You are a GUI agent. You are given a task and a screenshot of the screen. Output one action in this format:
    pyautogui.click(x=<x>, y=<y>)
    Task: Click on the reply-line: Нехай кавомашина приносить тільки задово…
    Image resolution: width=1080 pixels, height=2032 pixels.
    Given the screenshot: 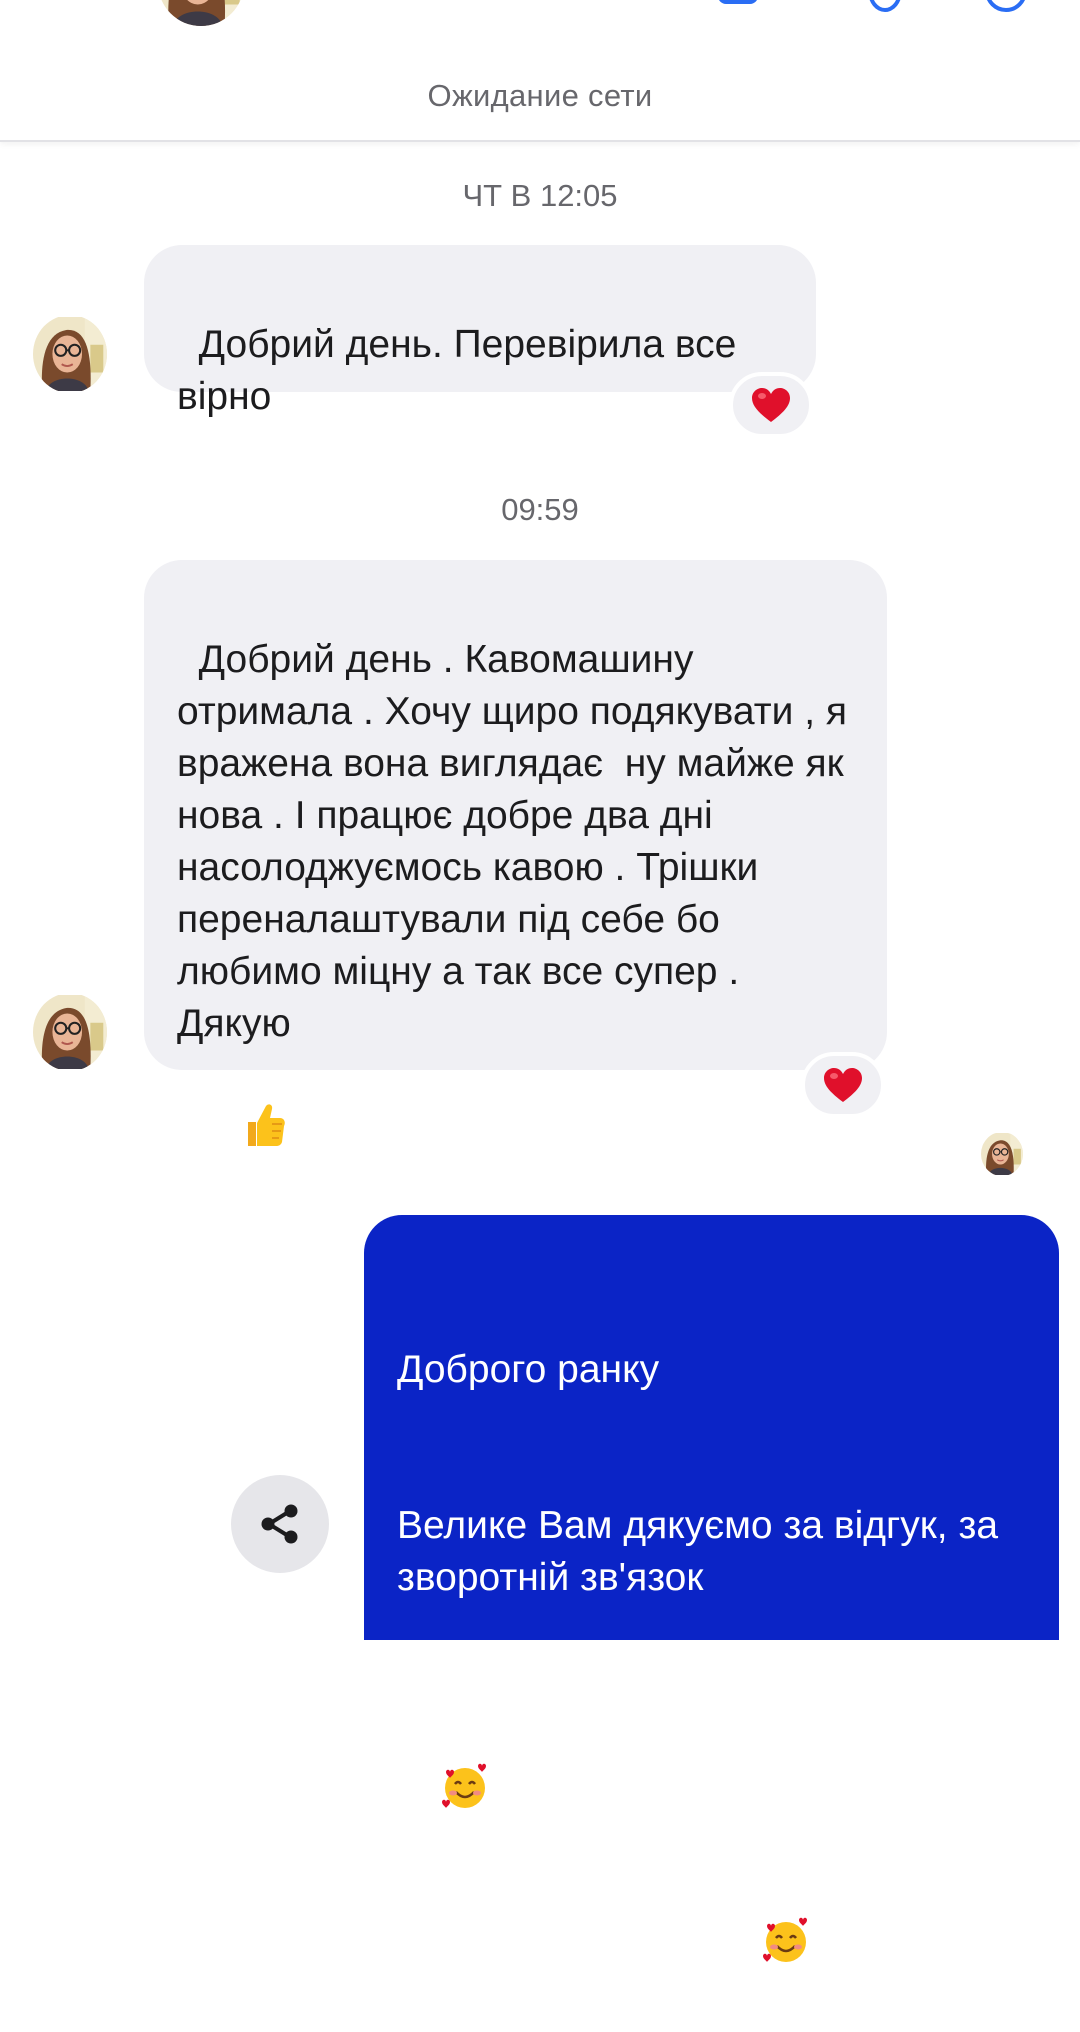 What is the action you would take?
    pyautogui.click(x=713, y=1922)
    